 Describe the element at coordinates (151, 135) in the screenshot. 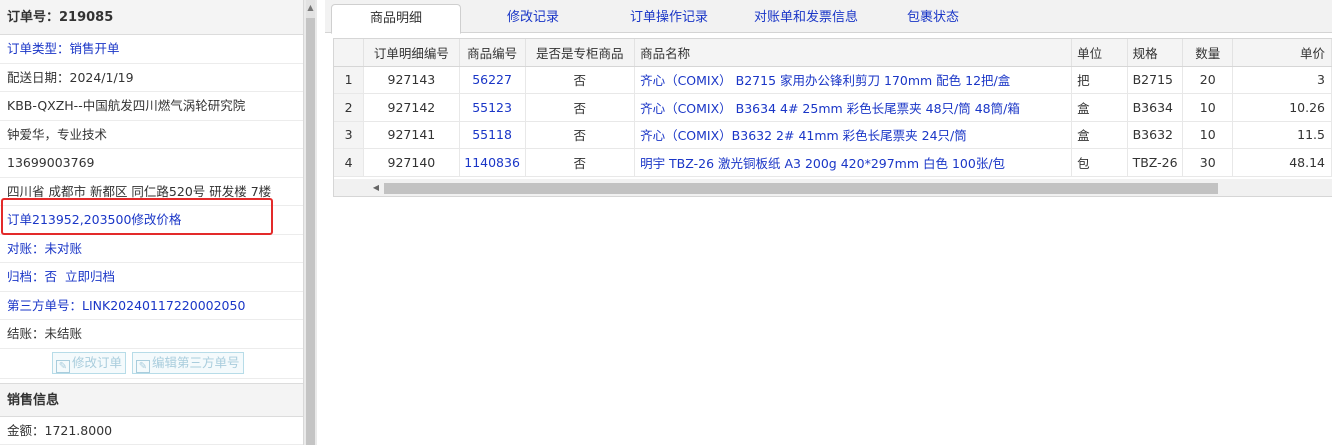

I see `contact-person: 钟爱华，专业技术` at that location.